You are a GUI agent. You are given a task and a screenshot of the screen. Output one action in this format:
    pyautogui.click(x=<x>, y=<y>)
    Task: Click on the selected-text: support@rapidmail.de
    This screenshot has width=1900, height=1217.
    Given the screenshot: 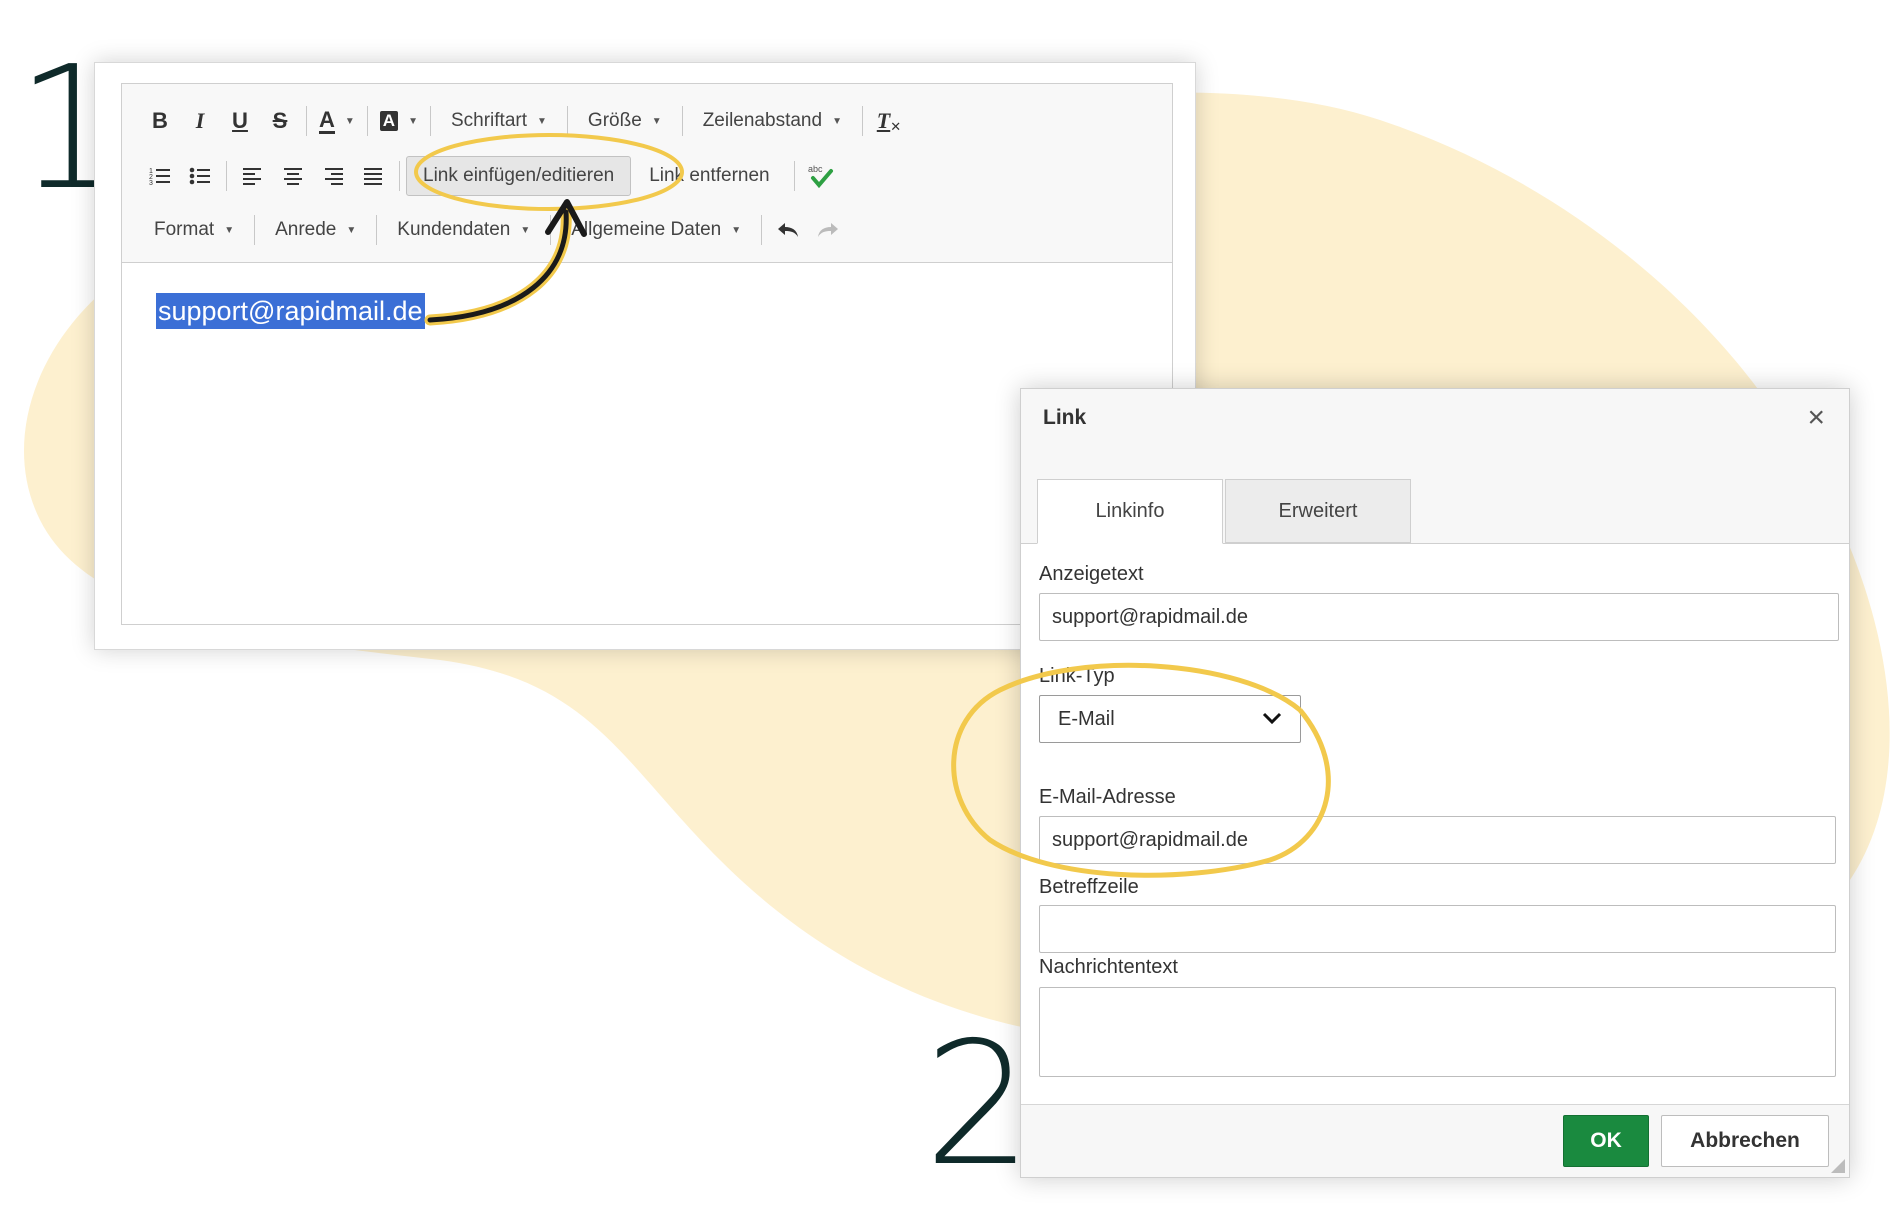 What is the action you would take?
    pyautogui.click(x=290, y=311)
    